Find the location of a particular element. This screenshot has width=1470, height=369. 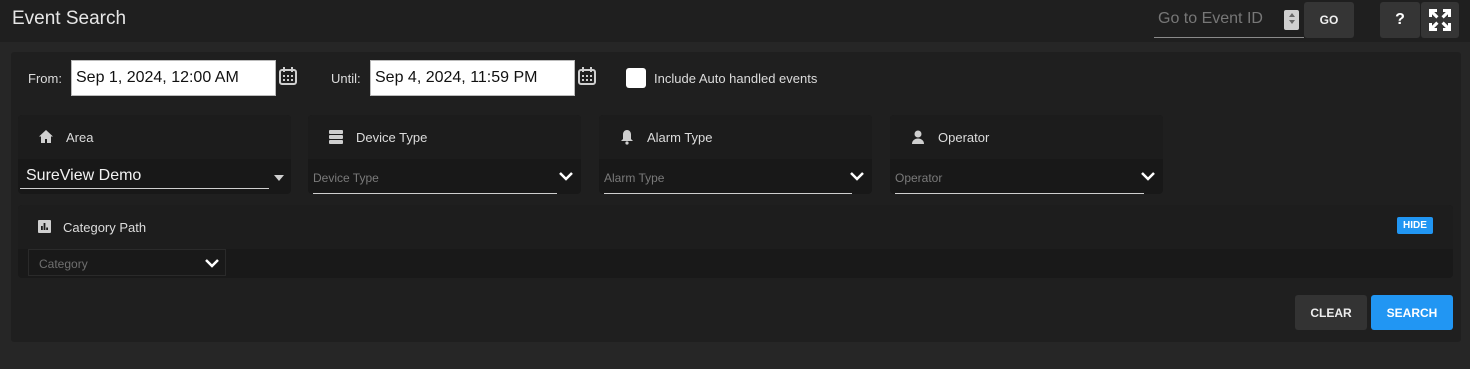

device-type-filter-card: Device Type Device Type is located at coordinates (444, 154).